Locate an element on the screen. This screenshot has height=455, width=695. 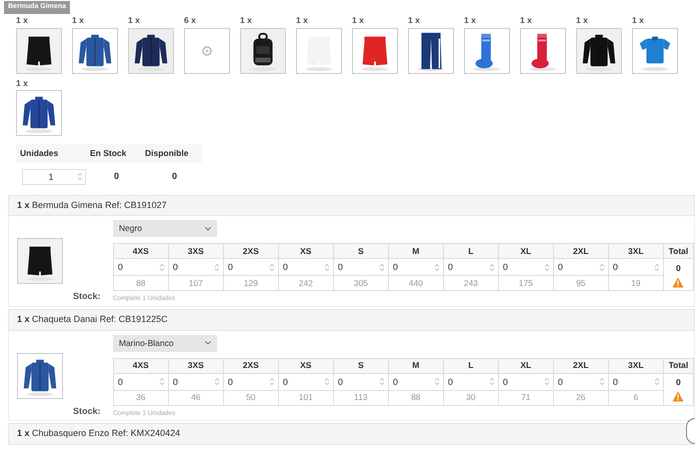
stock-value: 0 is located at coordinates (117, 176).